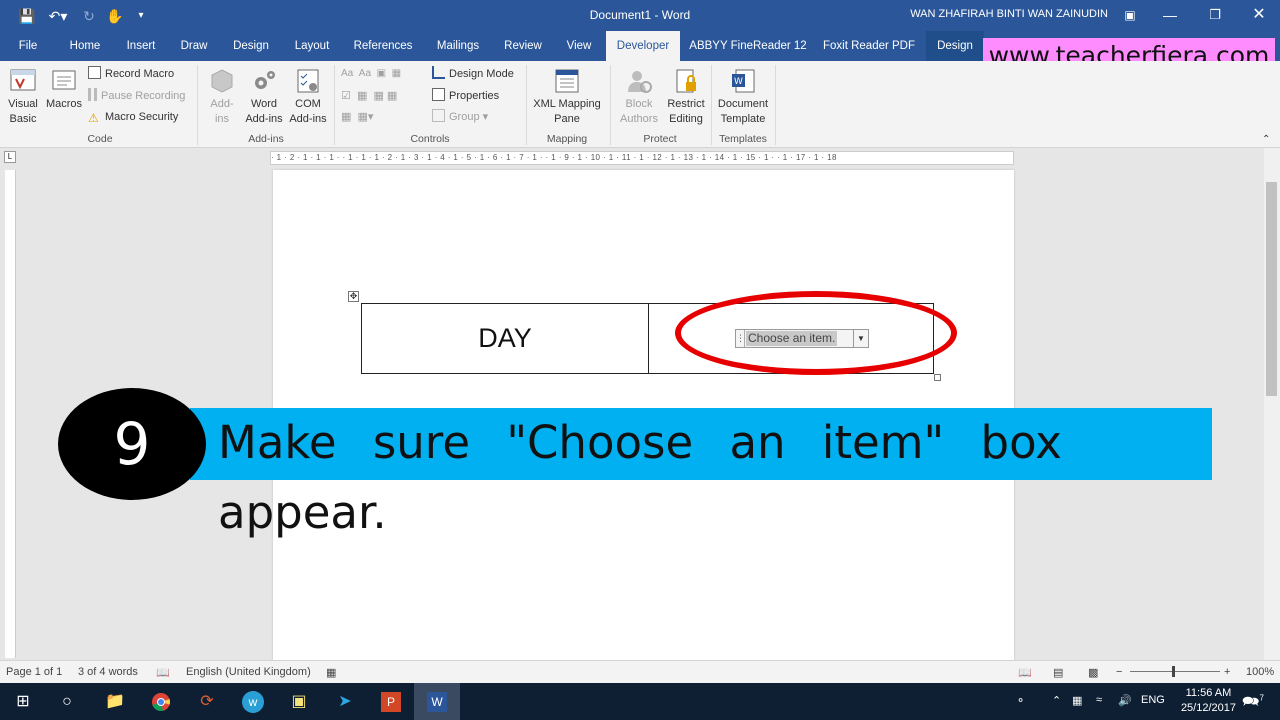  What do you see at coordinates (133, 117) in the screenshot?
I see `macro-security-button: ⚠ Macro Security` at bounding box center [133, 117].